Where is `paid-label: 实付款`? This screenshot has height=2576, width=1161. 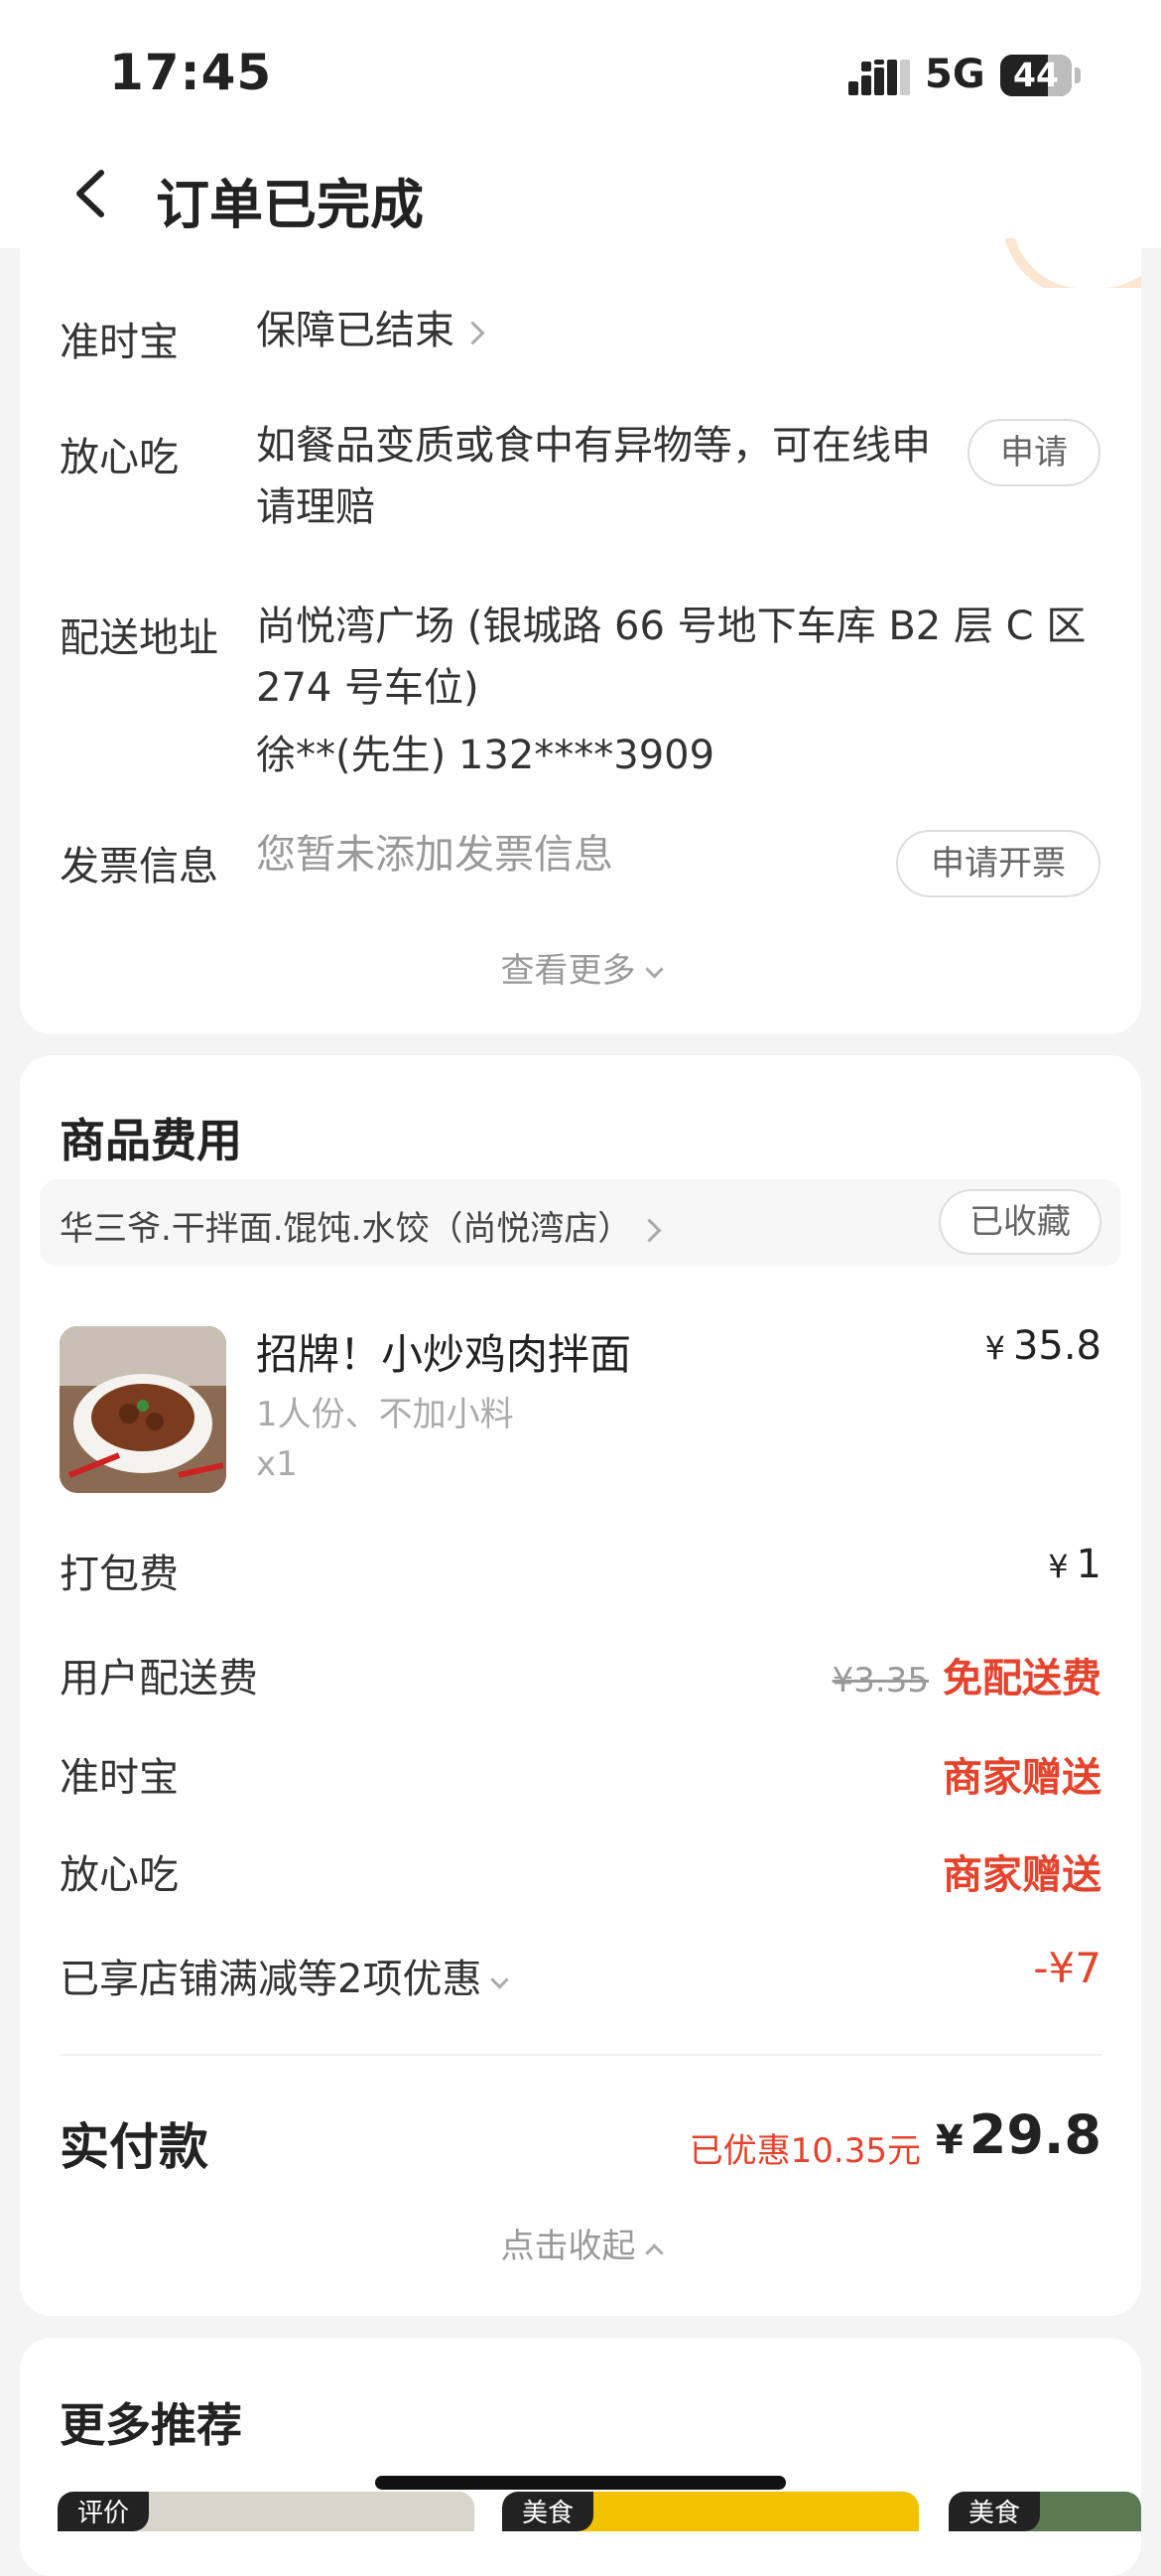
paid-label: 实付款 is located at coordinates (134, 2147).